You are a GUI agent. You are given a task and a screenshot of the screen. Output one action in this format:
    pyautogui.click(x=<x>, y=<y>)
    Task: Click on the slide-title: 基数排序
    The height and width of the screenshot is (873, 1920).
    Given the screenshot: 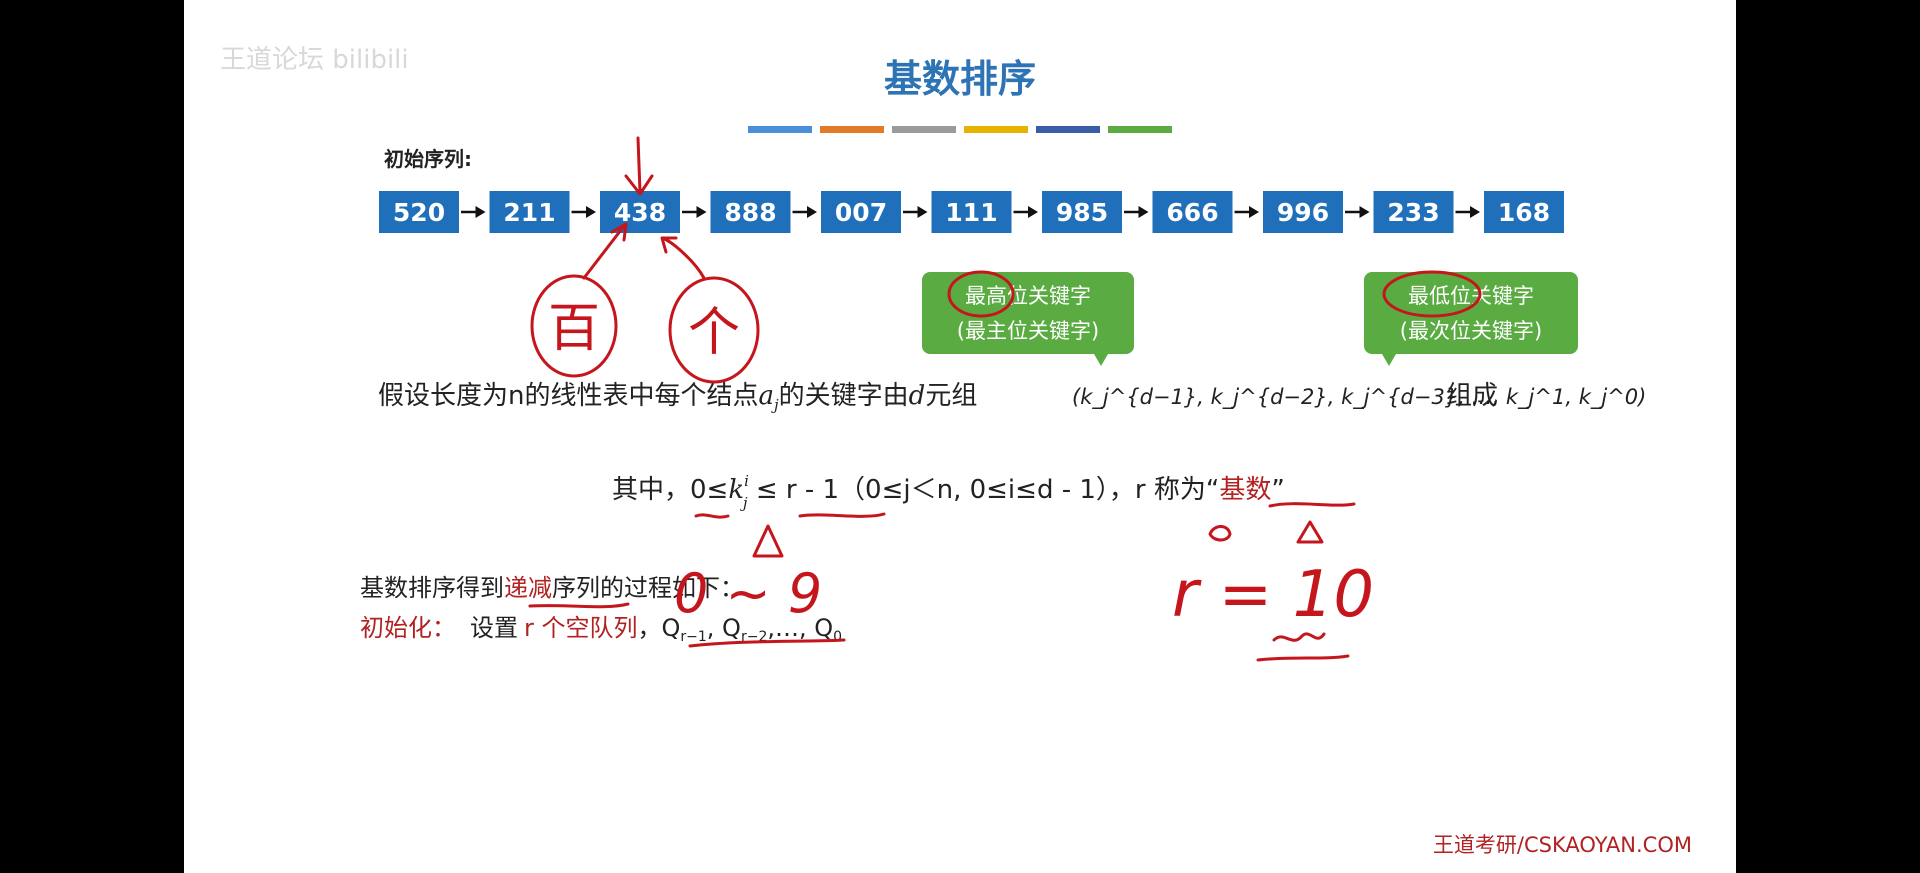 What is the action you would take?
    pyautogui.click(x=960, y=79)
    